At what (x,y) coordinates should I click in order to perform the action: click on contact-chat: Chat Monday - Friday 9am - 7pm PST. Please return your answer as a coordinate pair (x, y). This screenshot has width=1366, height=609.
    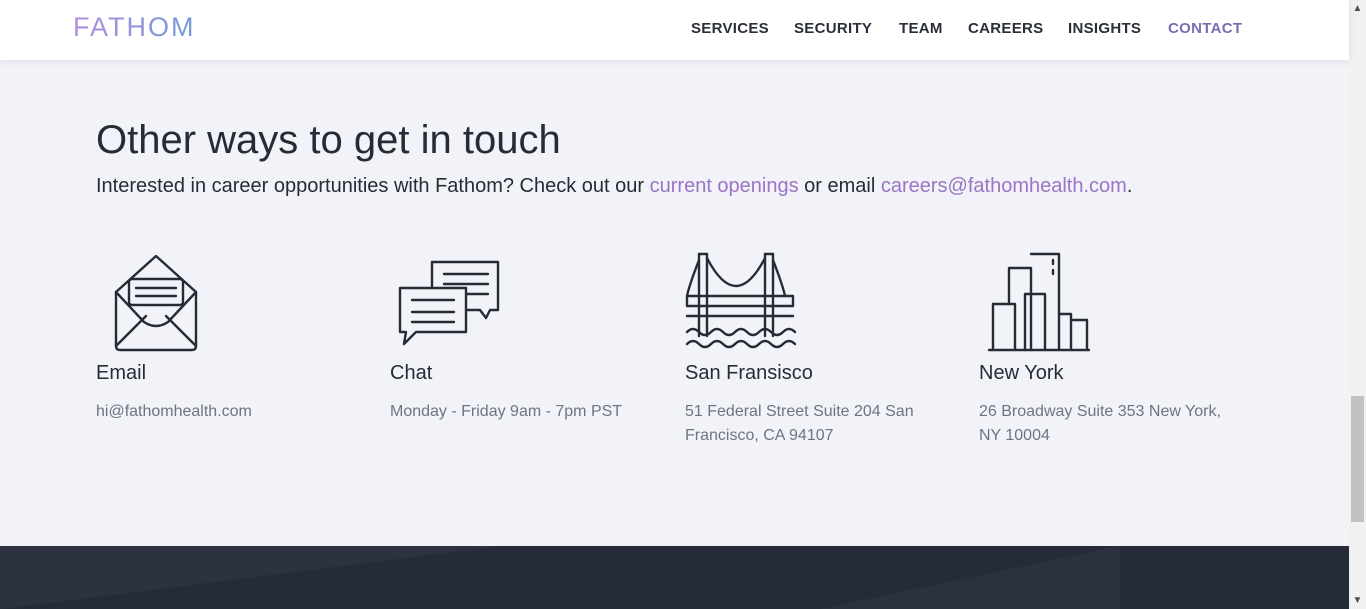
    Looking at the image, I should click on (520, 337).